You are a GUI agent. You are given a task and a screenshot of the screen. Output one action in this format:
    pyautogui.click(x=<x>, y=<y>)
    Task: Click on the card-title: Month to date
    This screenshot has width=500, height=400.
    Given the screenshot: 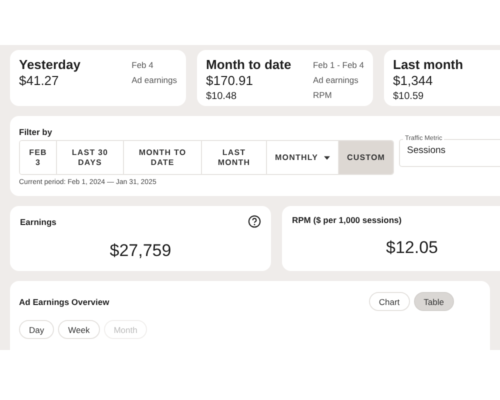 What is the action you would take?
    pyautogui.click(x=249, y=64)
    